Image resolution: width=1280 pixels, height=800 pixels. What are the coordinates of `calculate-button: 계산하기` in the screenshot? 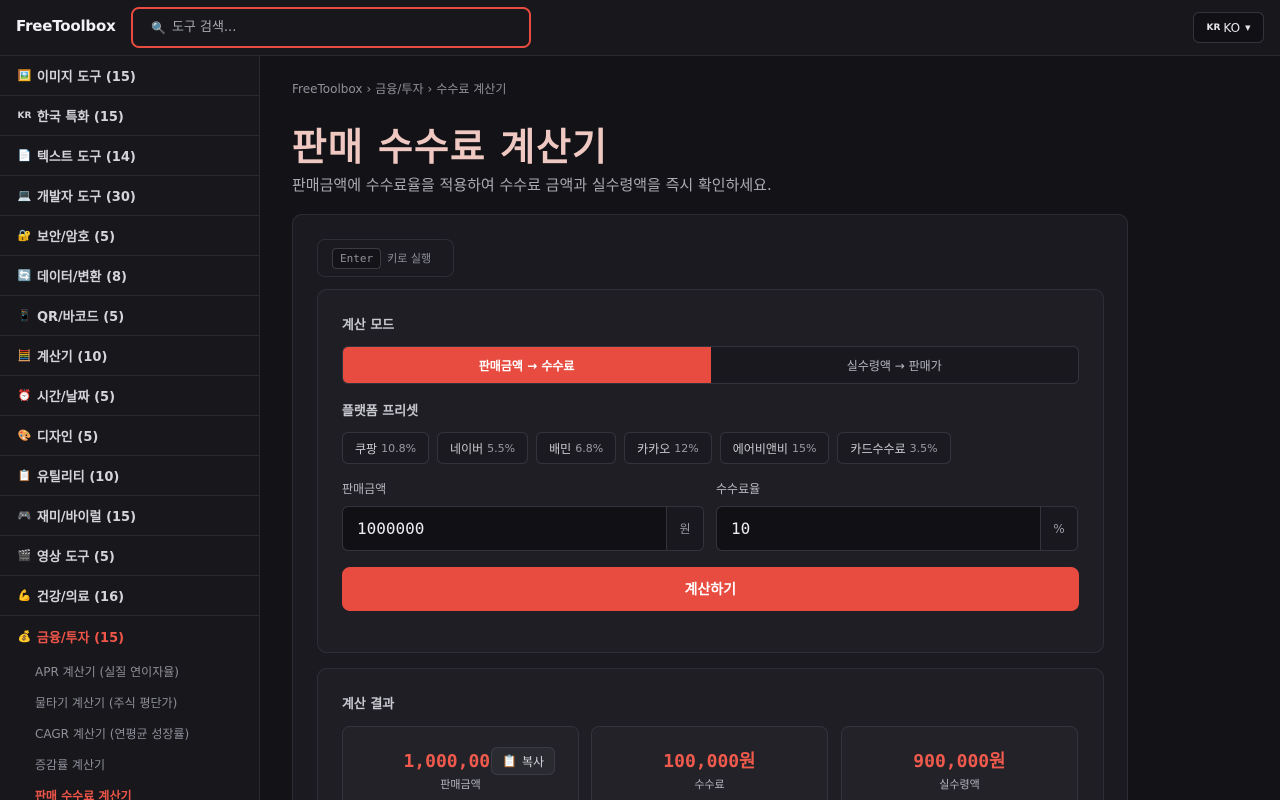 It's located at (710, 589).